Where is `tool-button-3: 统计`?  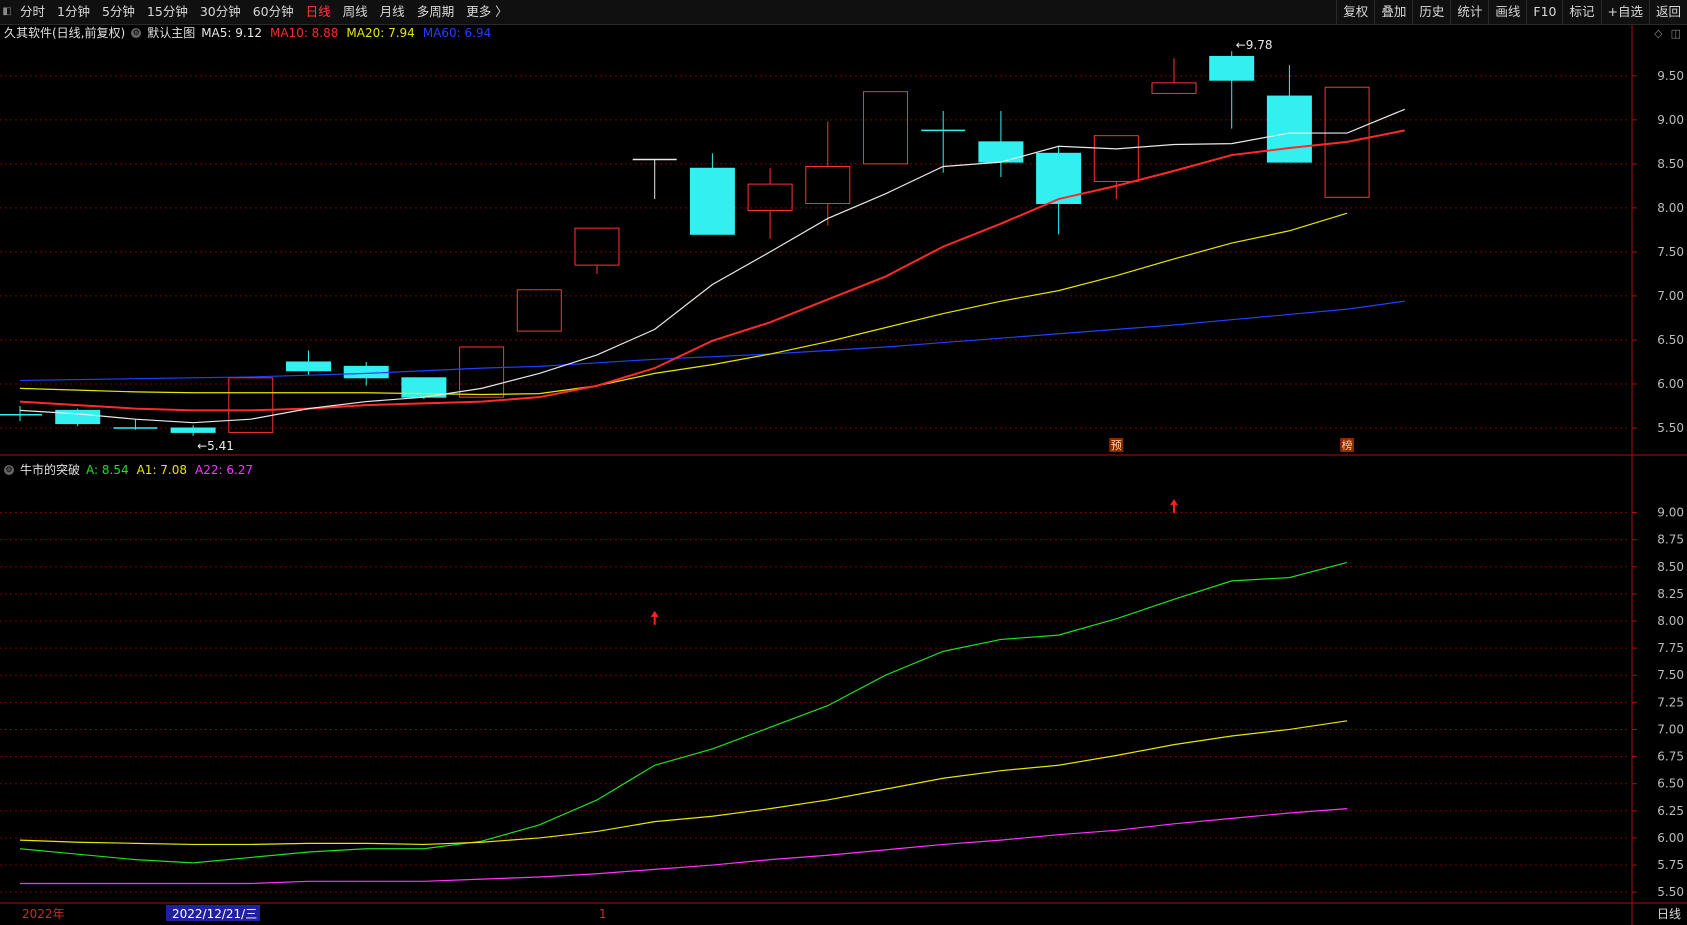
tool-button-3: 统计 is located at coordinates (1469, 12).